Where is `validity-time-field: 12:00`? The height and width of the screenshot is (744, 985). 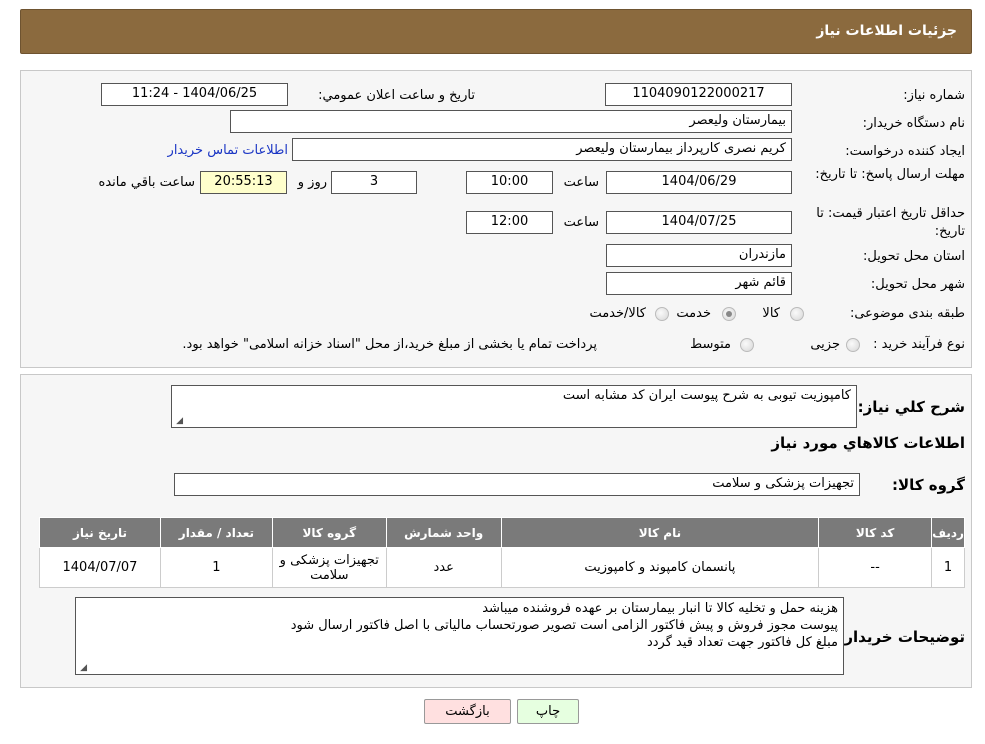 validity-time-field: 12:00 is located at coordinates (509, 222).